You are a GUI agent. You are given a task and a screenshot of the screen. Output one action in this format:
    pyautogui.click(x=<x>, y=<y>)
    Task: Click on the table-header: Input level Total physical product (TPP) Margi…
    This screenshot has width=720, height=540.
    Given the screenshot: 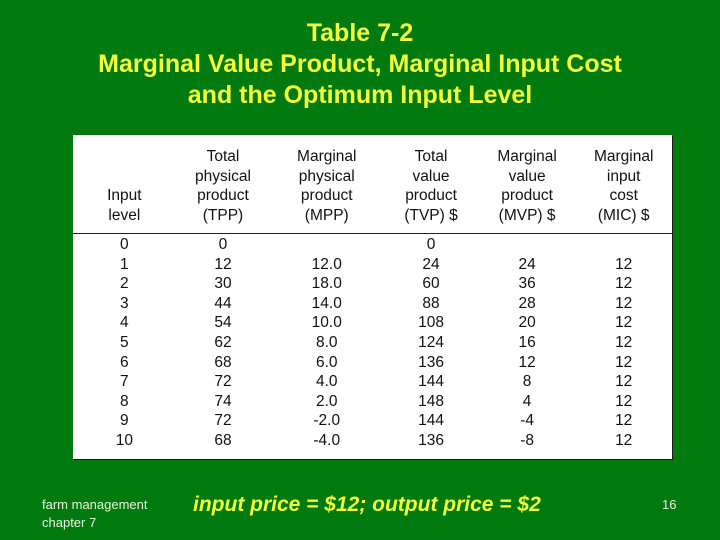 What is the action you would take?
    pyautogui.click(x=372, y=190)
    